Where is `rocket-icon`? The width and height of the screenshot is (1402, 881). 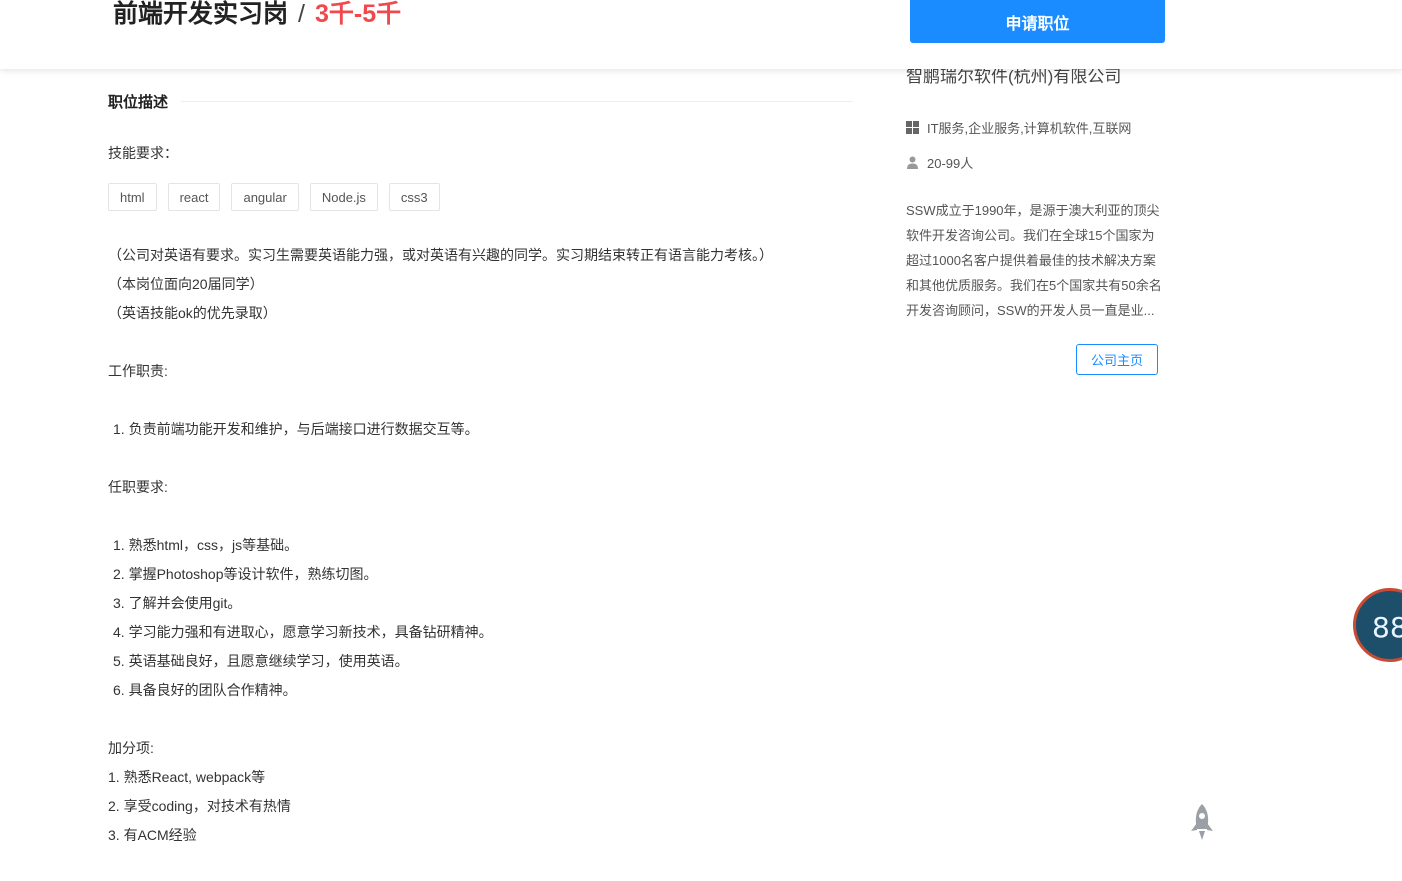 rocket-icon is located at coordinates (1202, 822).